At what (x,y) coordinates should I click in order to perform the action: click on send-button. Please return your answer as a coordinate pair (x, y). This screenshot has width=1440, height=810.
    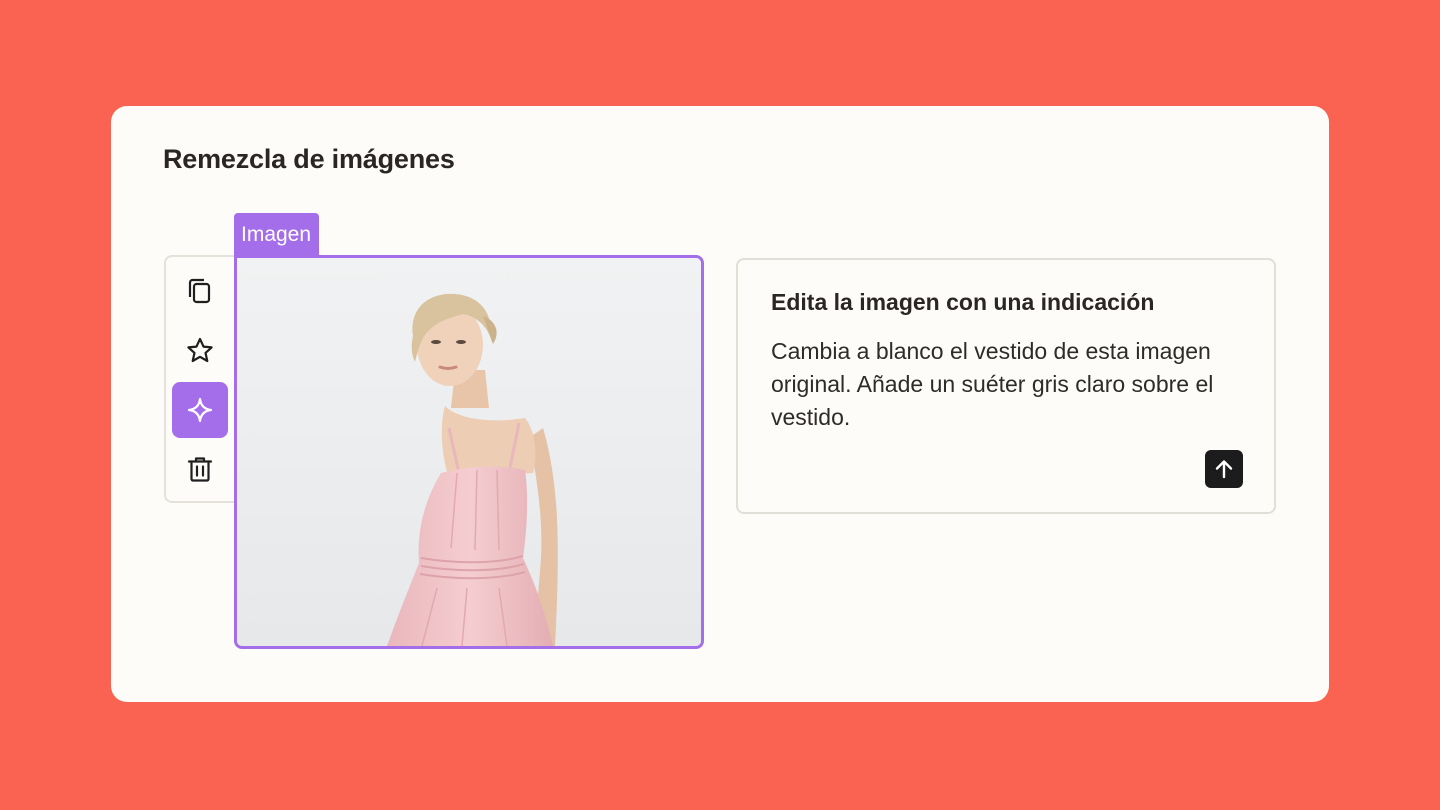
    Looking at the image, I should click on (1224, 469).